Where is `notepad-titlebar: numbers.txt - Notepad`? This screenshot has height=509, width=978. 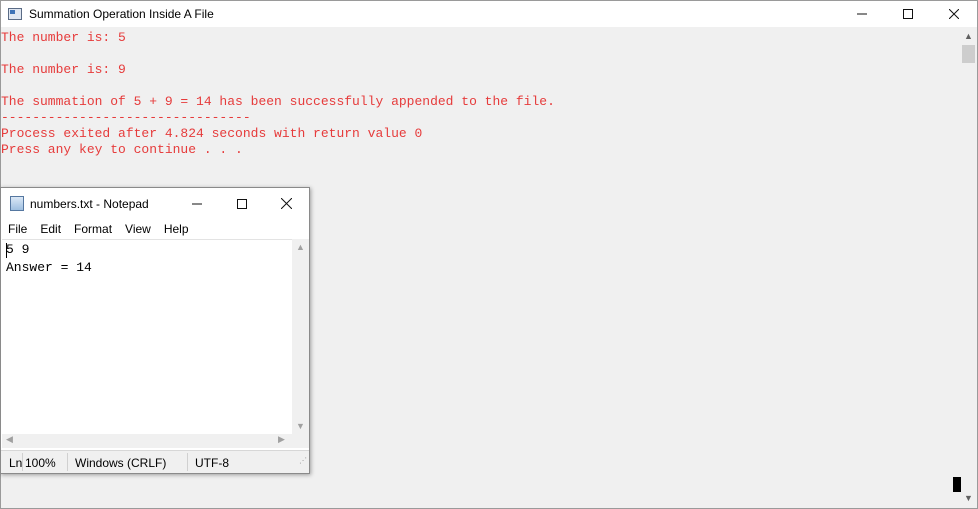 notepad-titlebar: numbers.txt - Notepad is located at coordinates (155, 203).